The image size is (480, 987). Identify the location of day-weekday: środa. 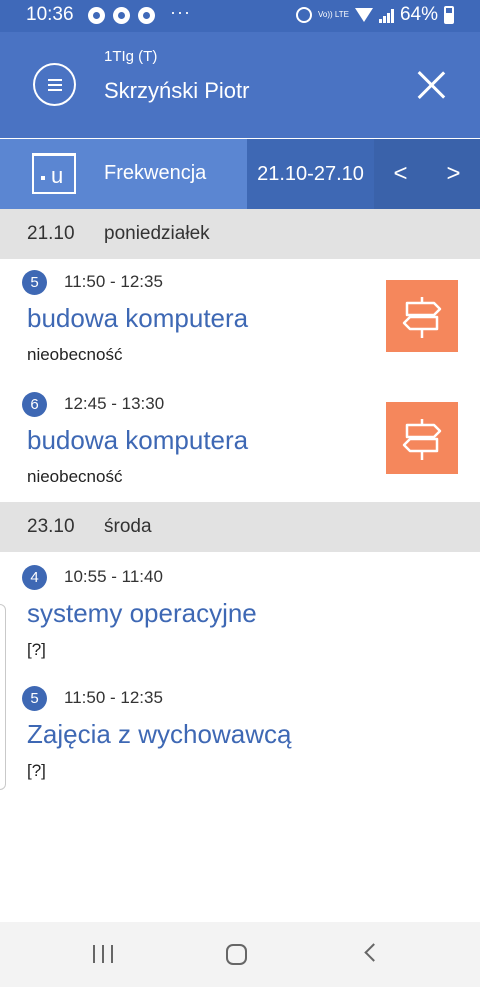
(128, 526).